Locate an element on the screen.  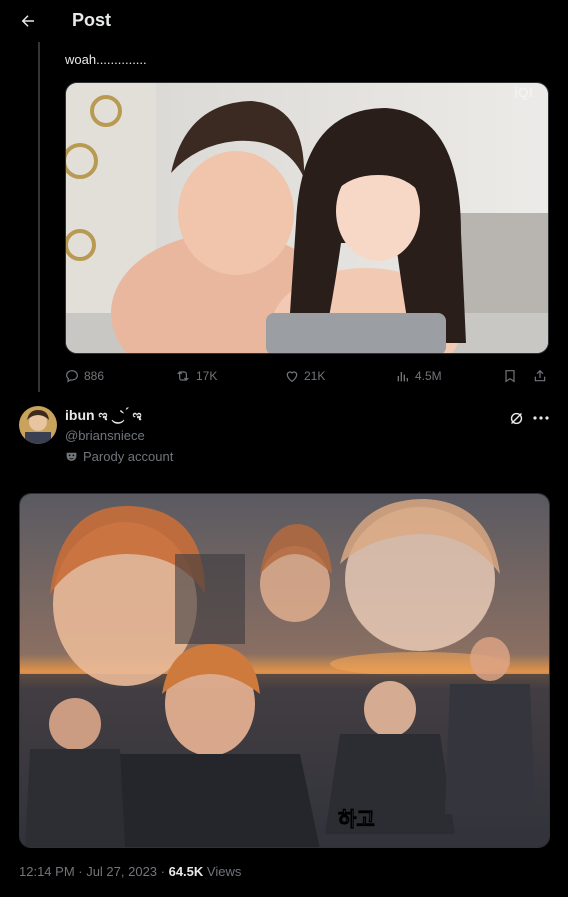
like-button: 21K is located at coordinates (304, 376).